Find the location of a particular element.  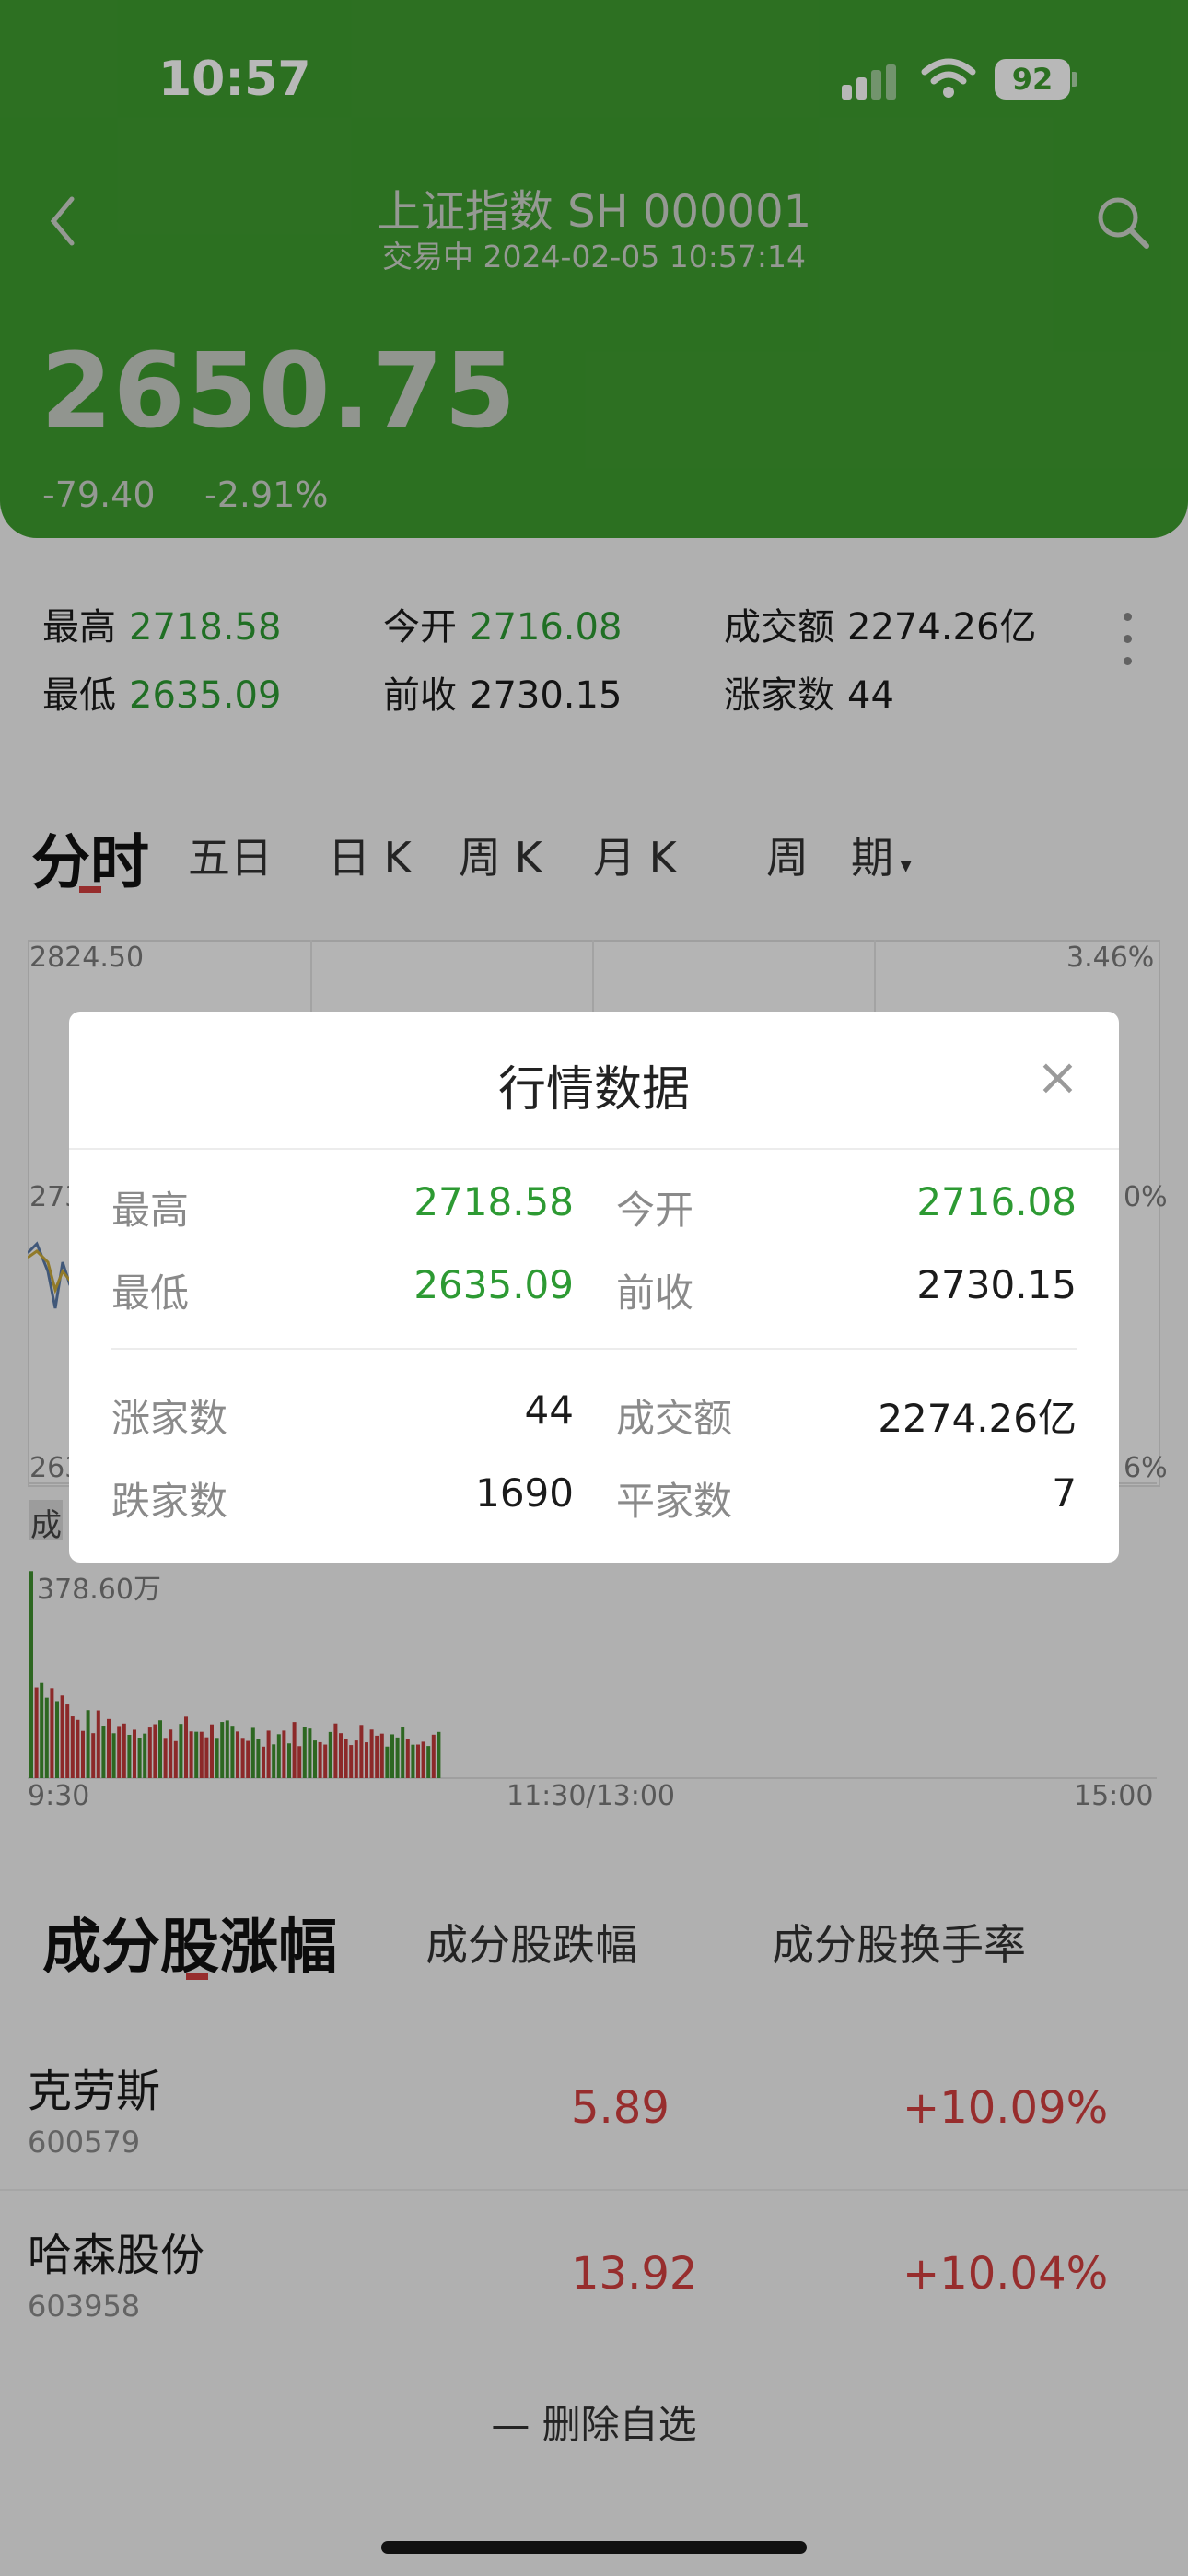

modal-open-value: 2716.08 is located at coordinates (996, 1201).